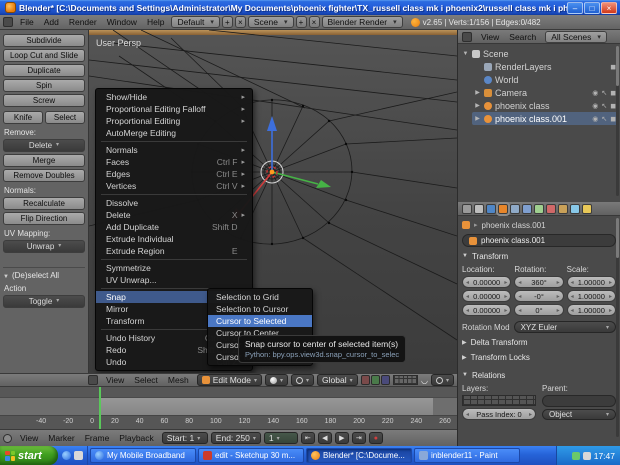 The image size is (620, 465). What do you see at coordinates (539, 375) in the screenshot?
I see `relations-panel-header: Relations` at bounding box center [539, 375].